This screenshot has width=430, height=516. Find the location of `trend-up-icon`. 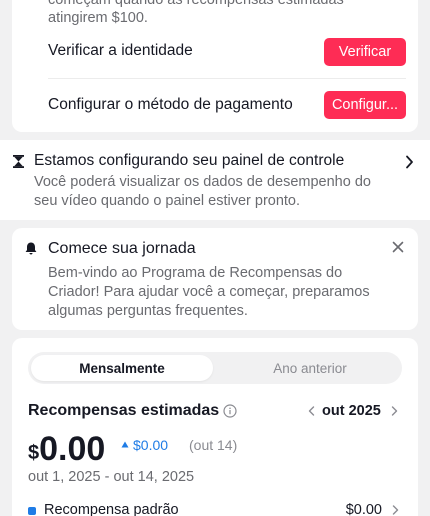

trend-up-icon is located at coordinates (125, 444).